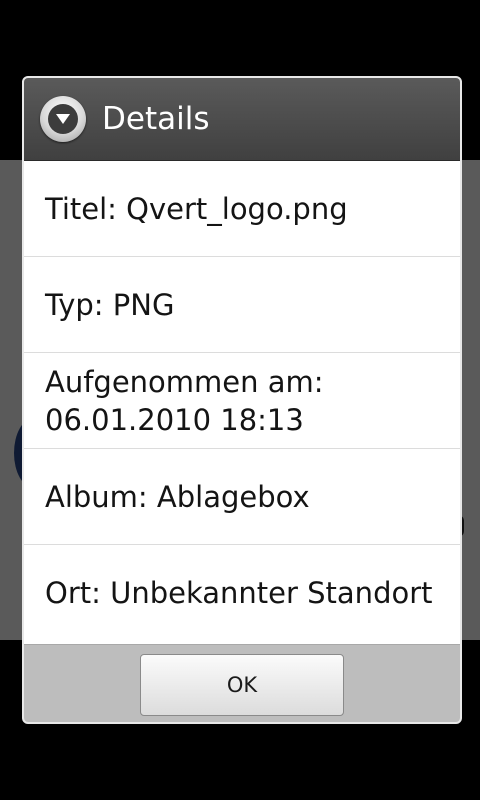  I want to click on detail-row-album: Album: Ablagebox, so click(242, 497).